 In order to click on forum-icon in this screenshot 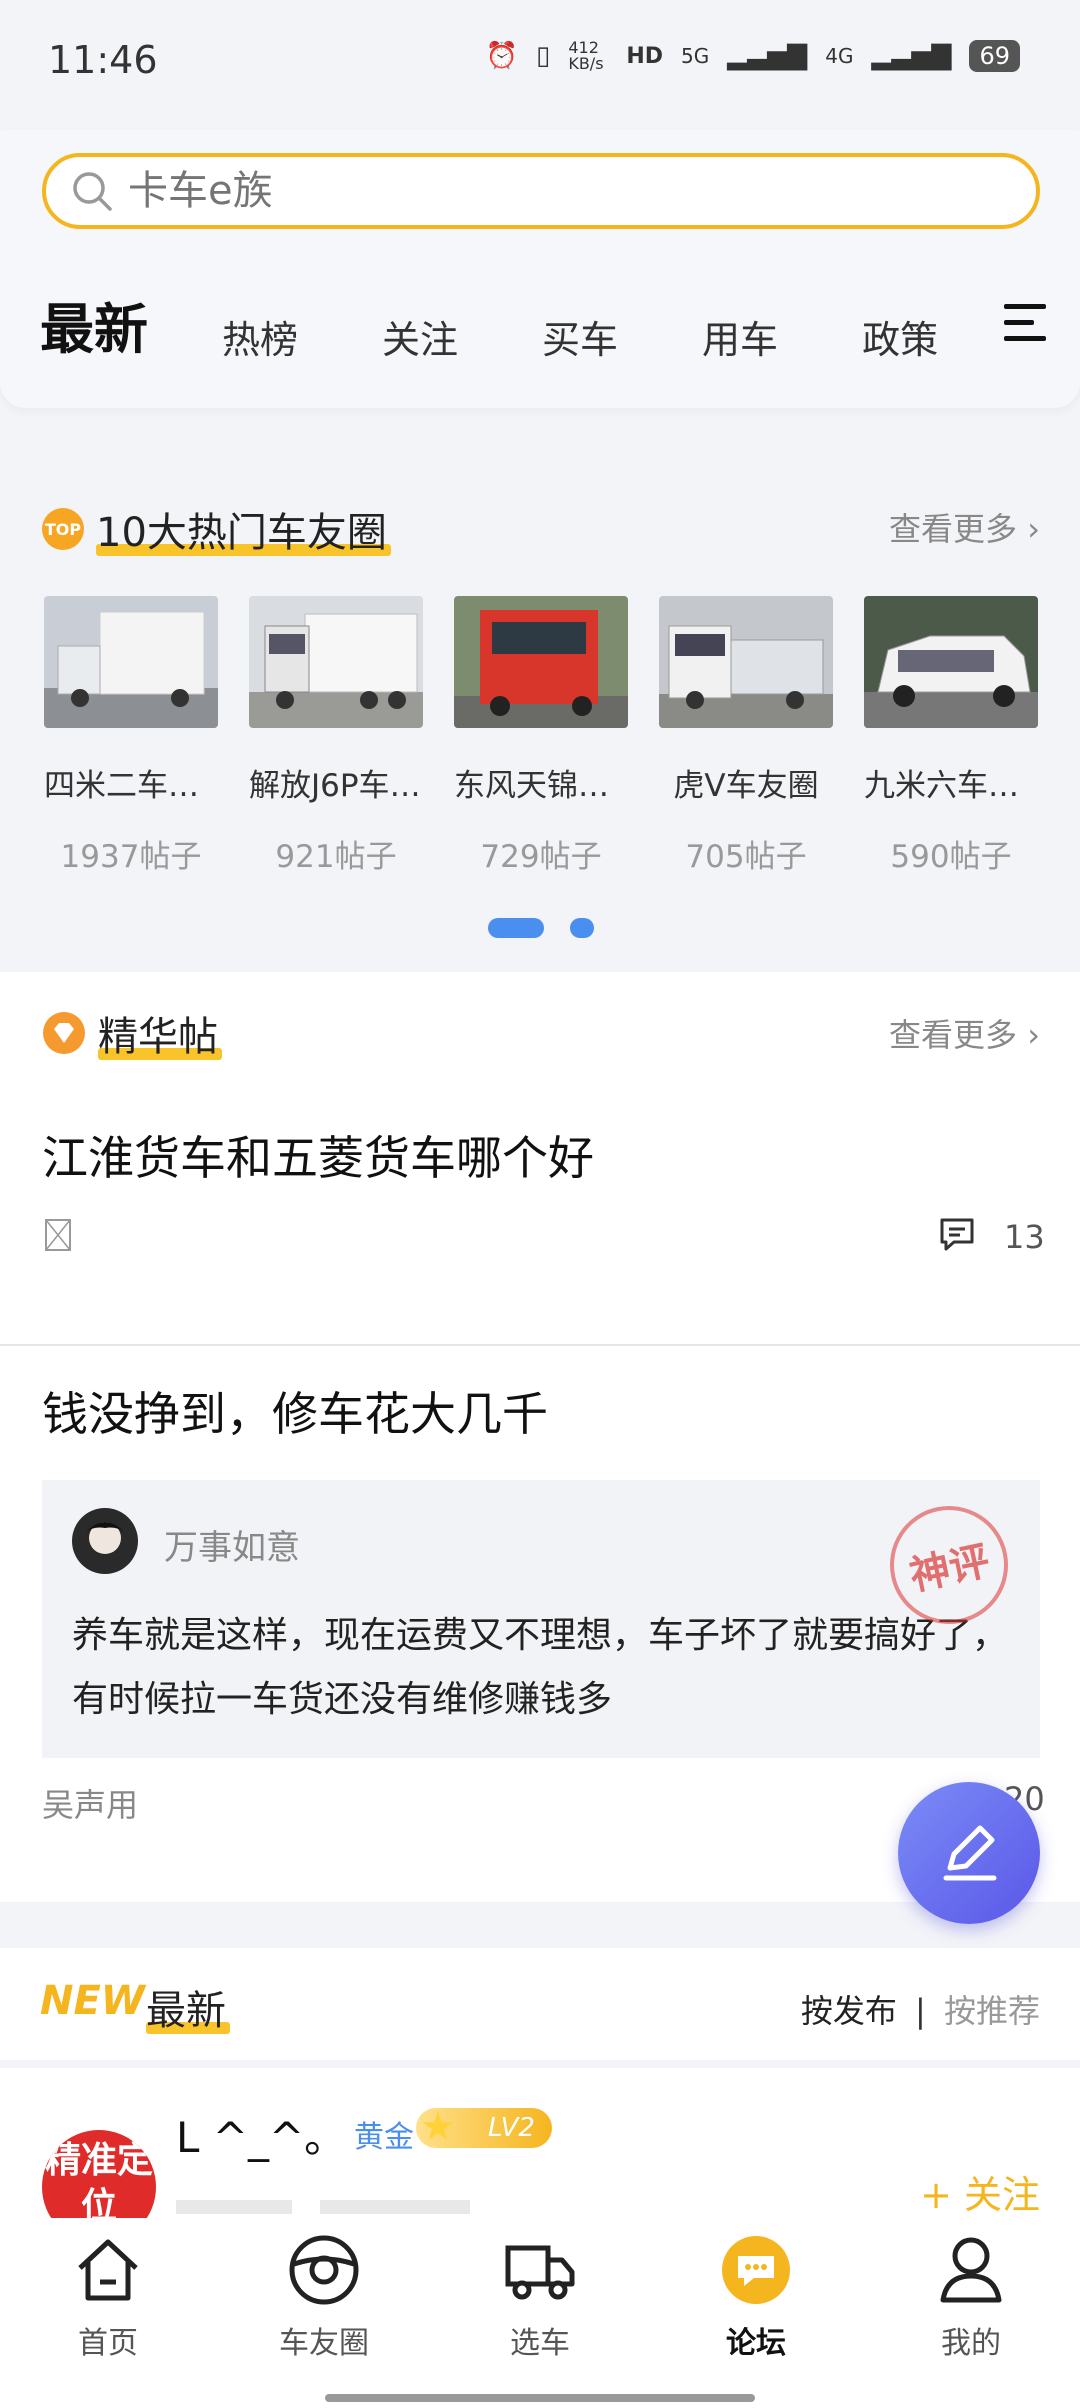, I will do `click(756, 2270)`.